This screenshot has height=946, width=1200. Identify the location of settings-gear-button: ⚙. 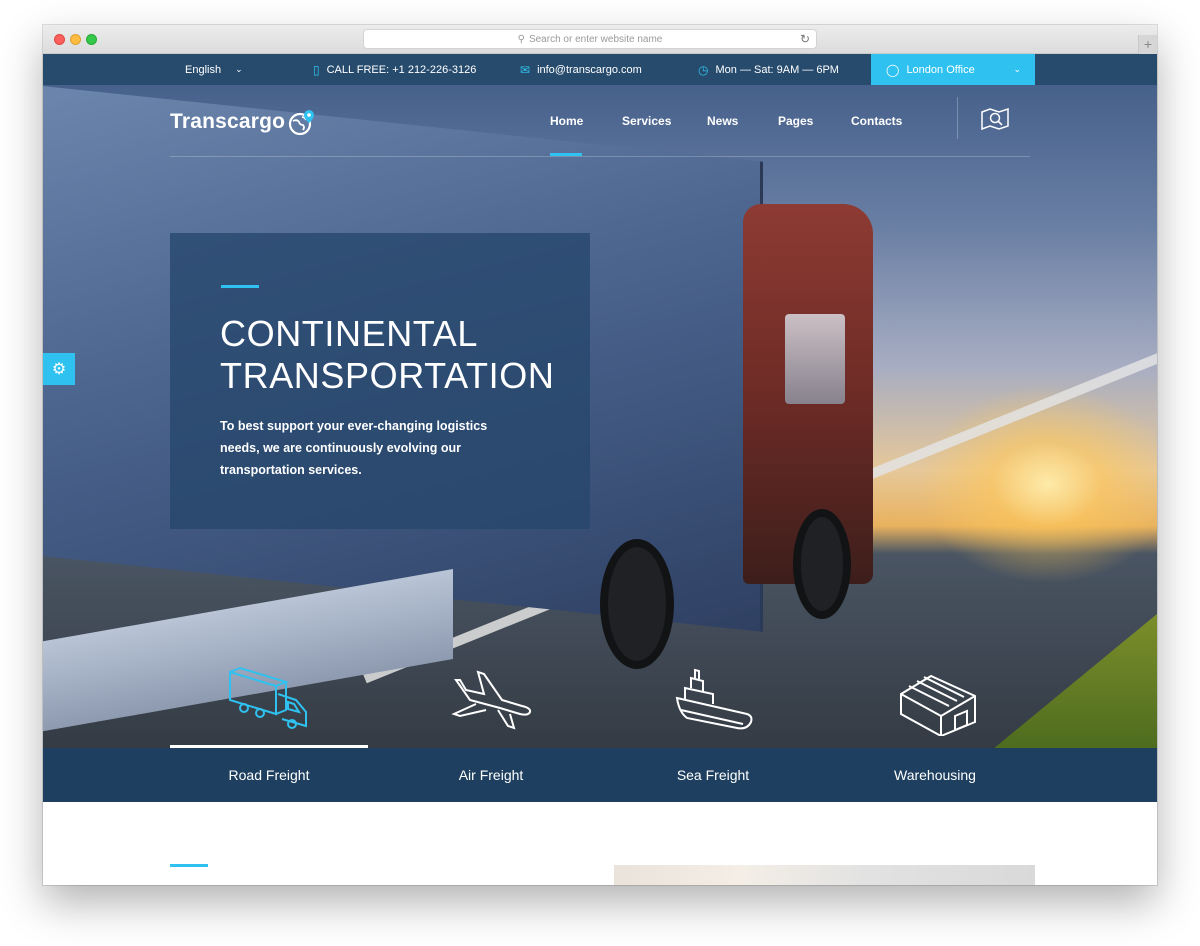
(59, 369).